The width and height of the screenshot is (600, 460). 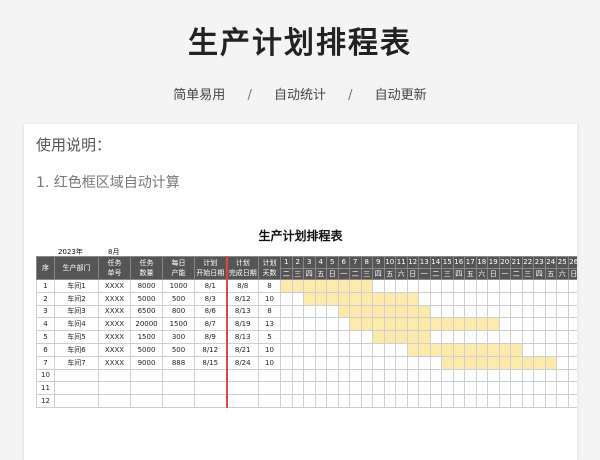 What do you see at coordinates (306, 362) in the screenshot?
I see `table-row: 7 车间7 XXXX 9000 888 8/15 8/24 10` at bounding box center [306, 362].